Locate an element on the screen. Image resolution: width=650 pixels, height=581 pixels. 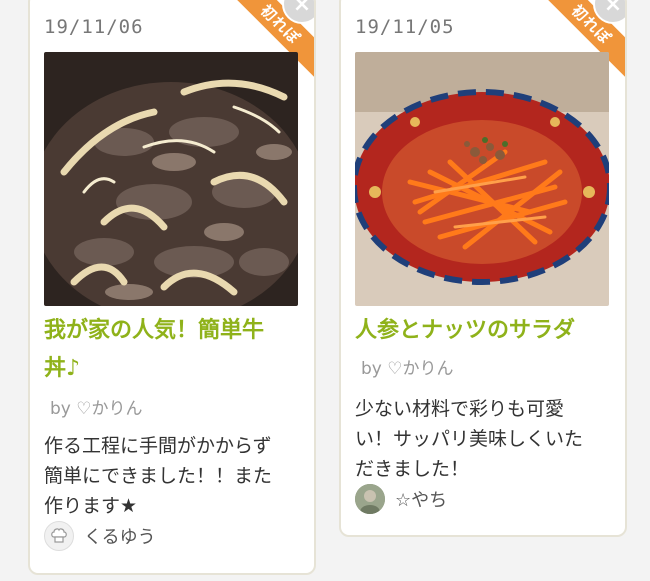
recipe-title-line: 丼♪ is located at coordinates (62, 368).